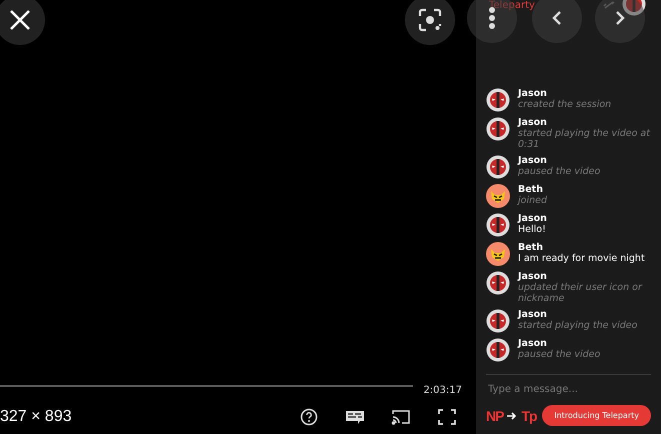 Image resolution: width=661 pixels, height=434 pixels. What do you see at coordinates (532, 229) in the screenshot?
I see `message-text: Hello!` at bounding box center [532, 229].